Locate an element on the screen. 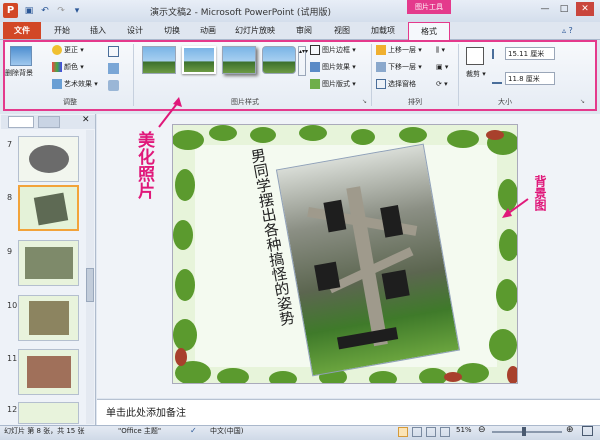 The height and width of the screenshot is (440, 600). adjust-group-label: 调整 is located at coordinates (70, 102).